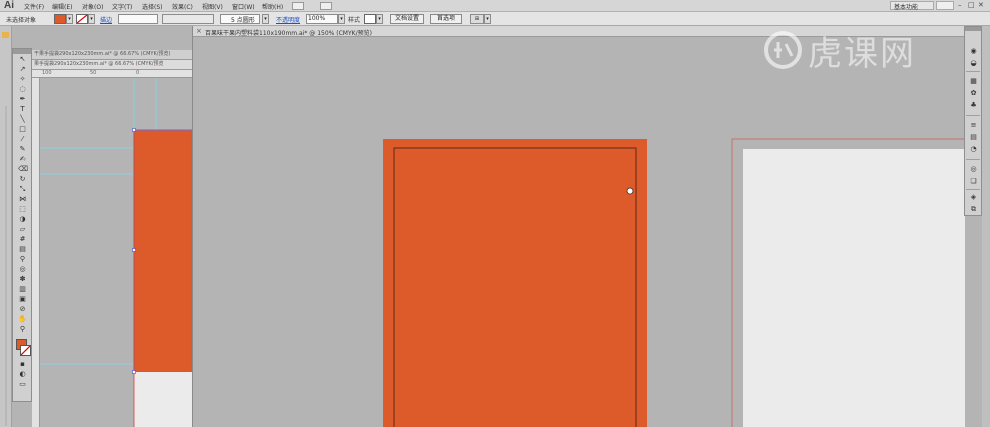  Describe the element at coordinates (22, 89) in the screenshot. I see `lasso-icon: ◌` at that location.